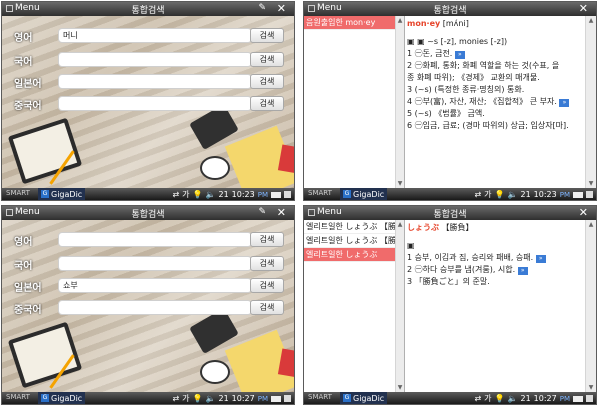 The width and height of the screenshot is (600, 408). Describe the element at coordinates (155, 35) in the screenshot. I see `search-input-english: 머니` at that location.